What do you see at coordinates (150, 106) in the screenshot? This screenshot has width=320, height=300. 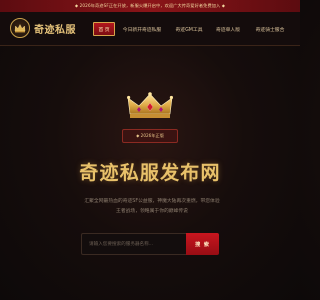 I see `gold-crown-icon` at bounding box center [150, 106].